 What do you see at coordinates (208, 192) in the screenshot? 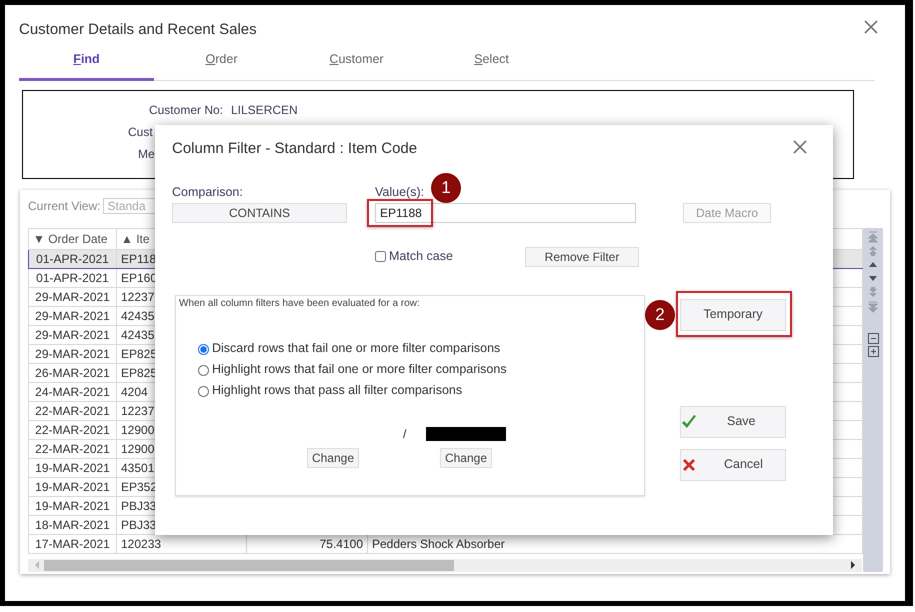
I see `field-label: Comparison:` at bounding box center [208, 192].